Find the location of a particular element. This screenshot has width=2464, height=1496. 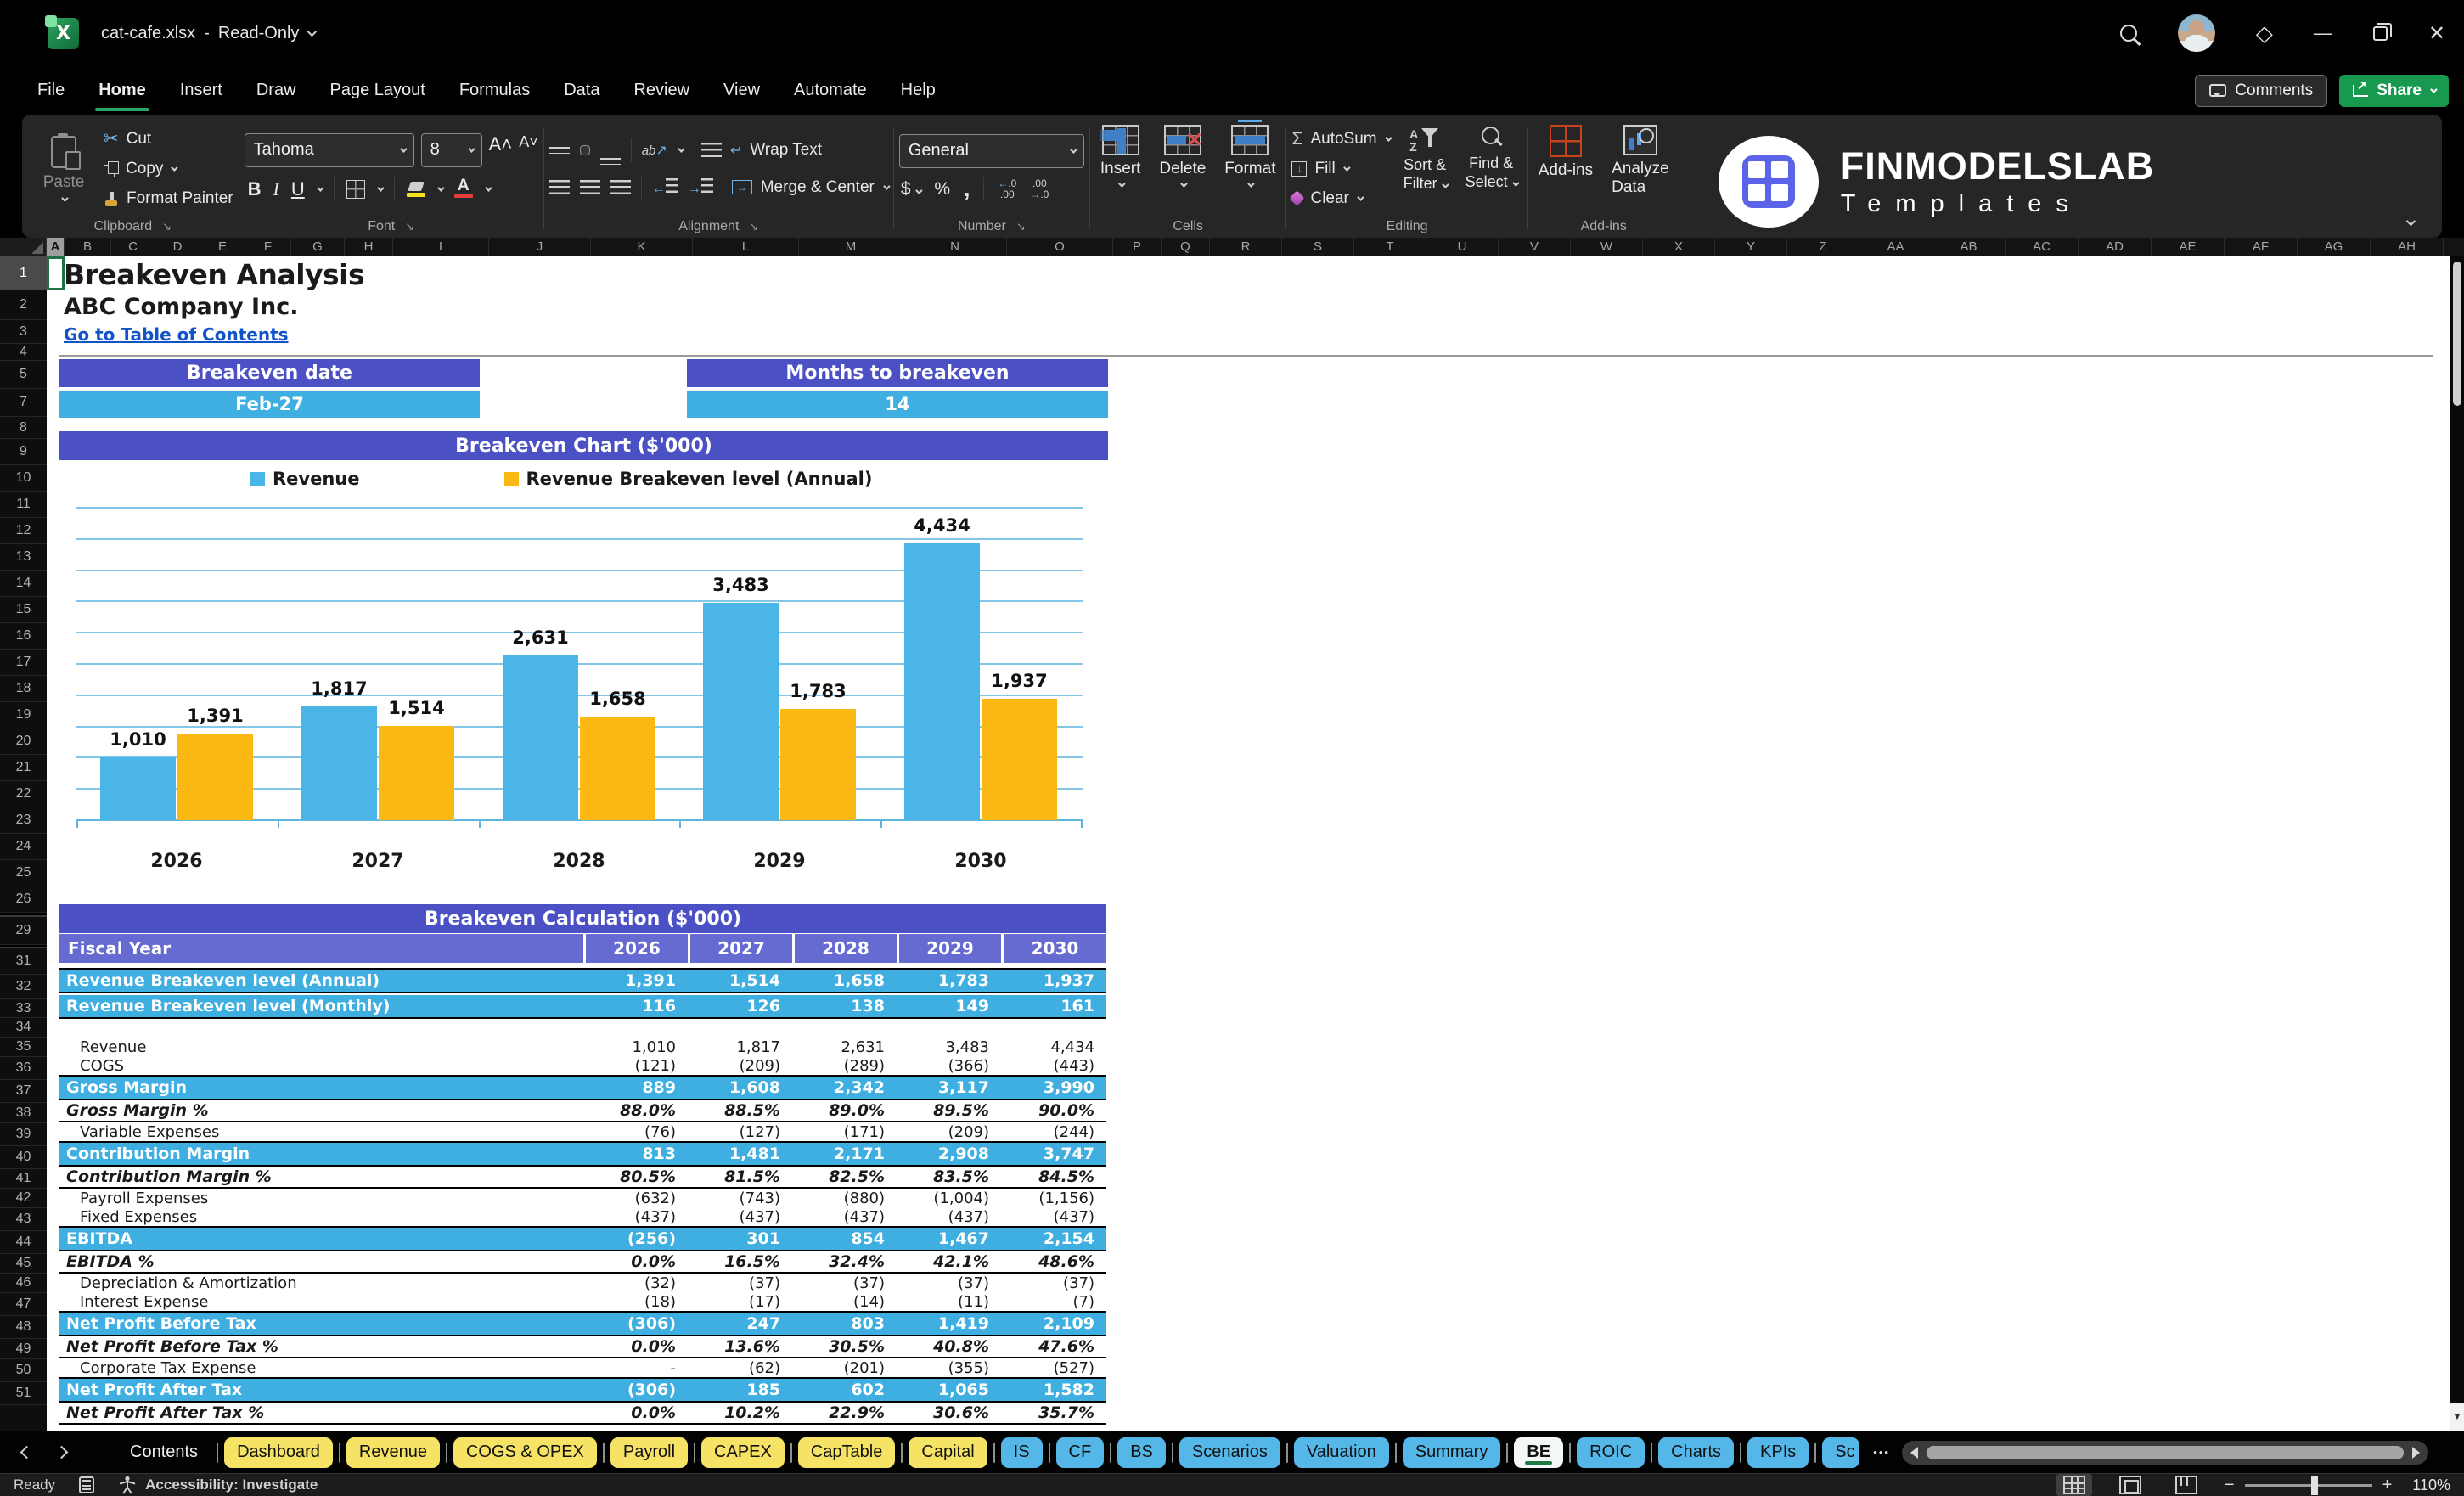

sheet-tab-cf: CF is located at coordinates (1080, 1452).